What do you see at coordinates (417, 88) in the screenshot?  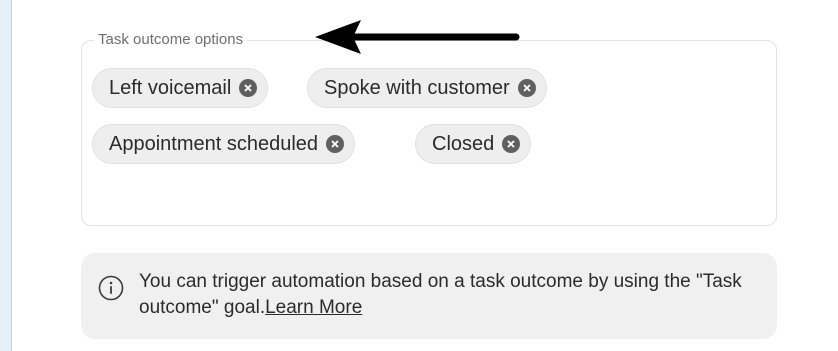 I see `chip-label: Spoke with customer` at bounding box center [417, 88].